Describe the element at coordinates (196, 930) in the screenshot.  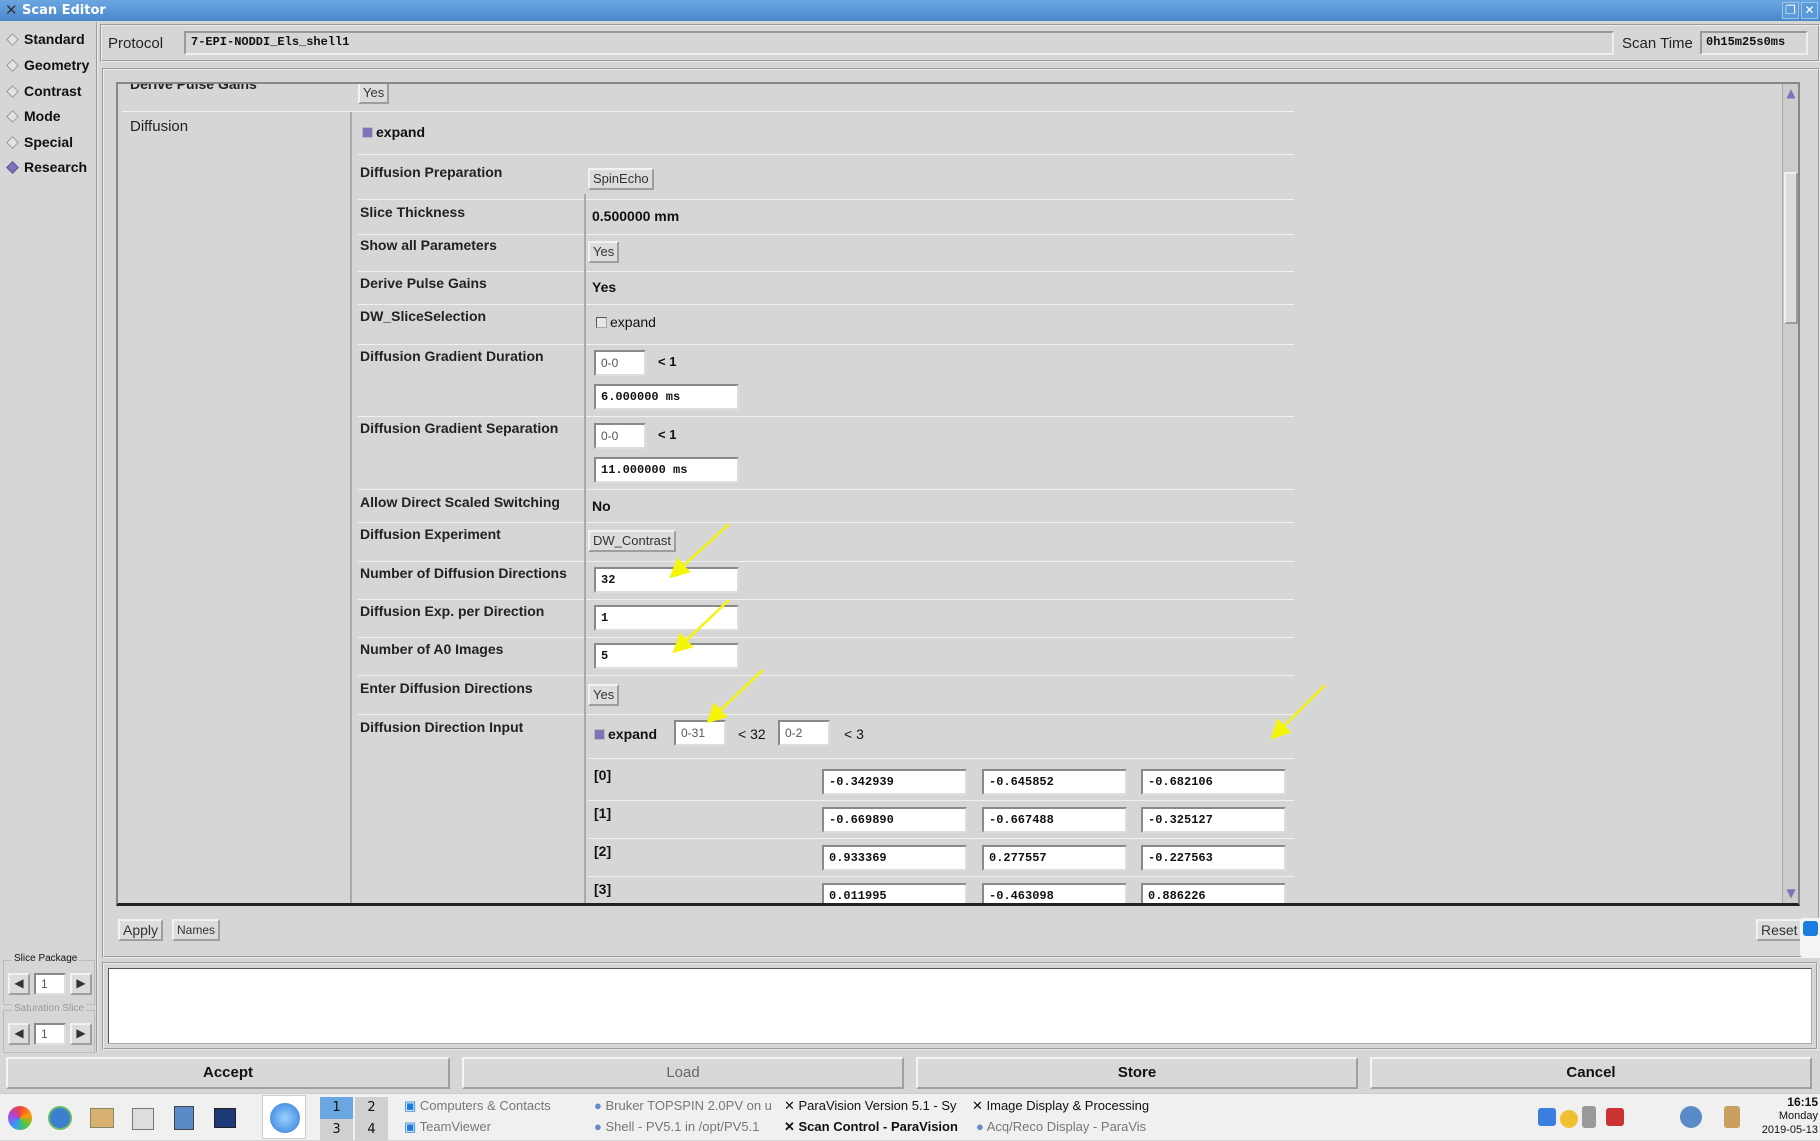
I see `names-button: Names` at that location.